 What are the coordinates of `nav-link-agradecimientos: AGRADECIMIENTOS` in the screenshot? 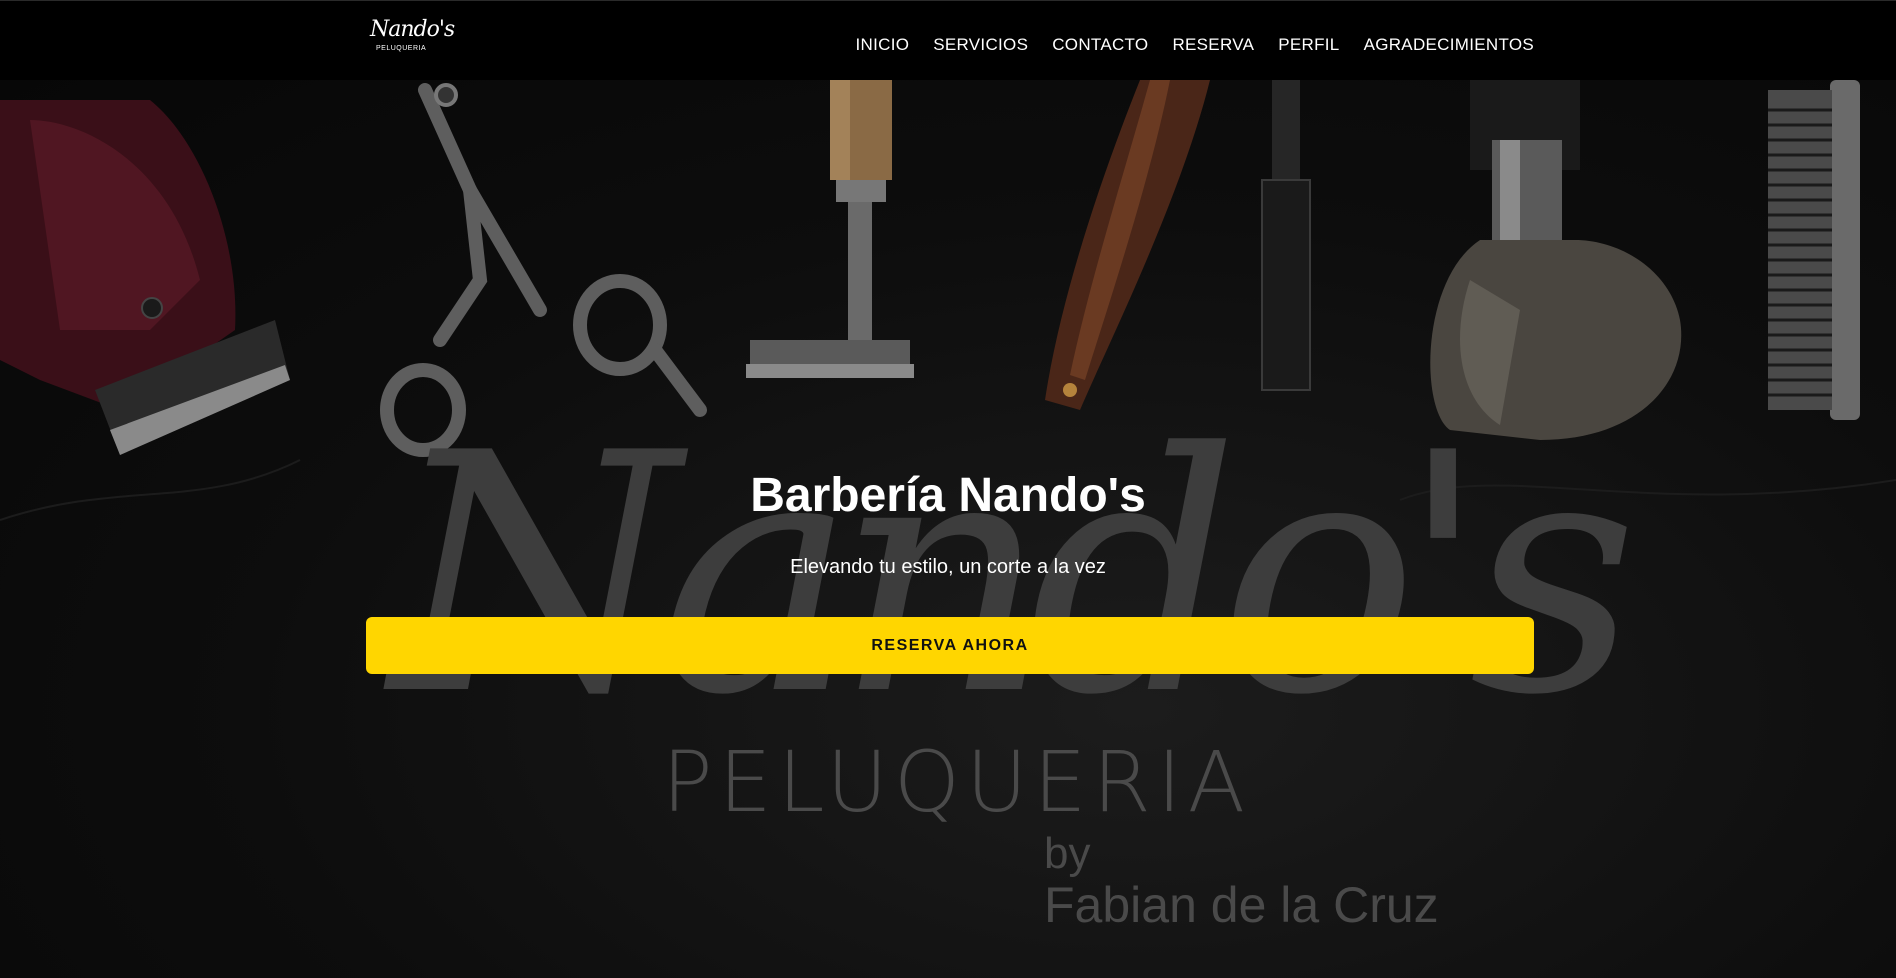 It's located at (1449, 45).